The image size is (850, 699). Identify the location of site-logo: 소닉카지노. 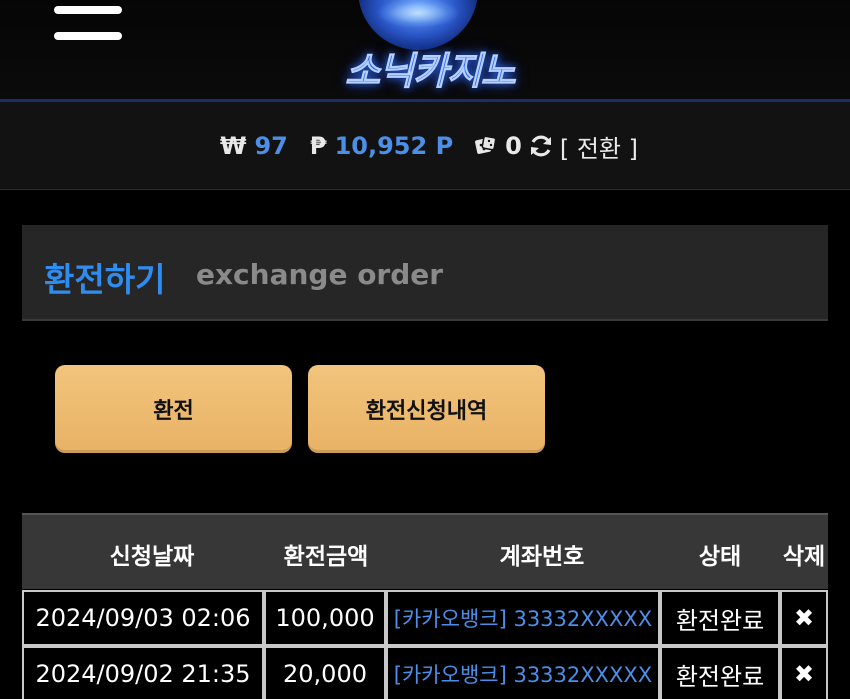
(425, 49).